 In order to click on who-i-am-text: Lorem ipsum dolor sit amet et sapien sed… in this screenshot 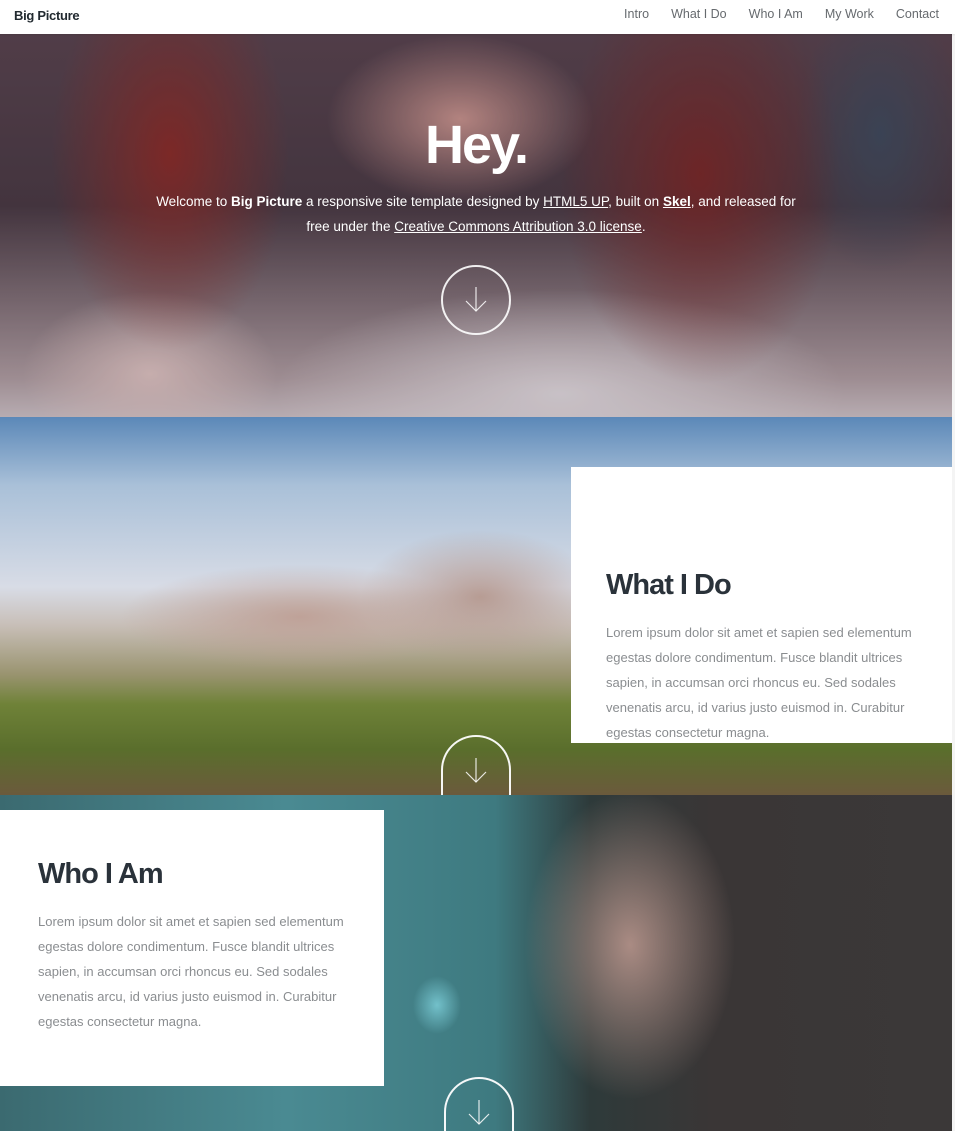, I will do `click(191, 971)`.